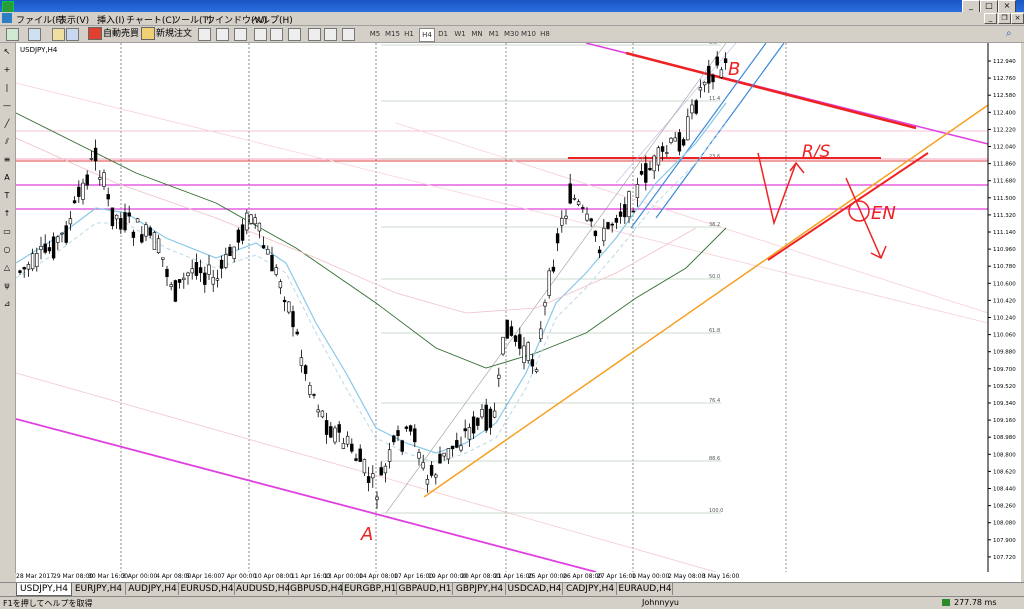  I want to click on timeframe-m10: M10, so click(528, 34).